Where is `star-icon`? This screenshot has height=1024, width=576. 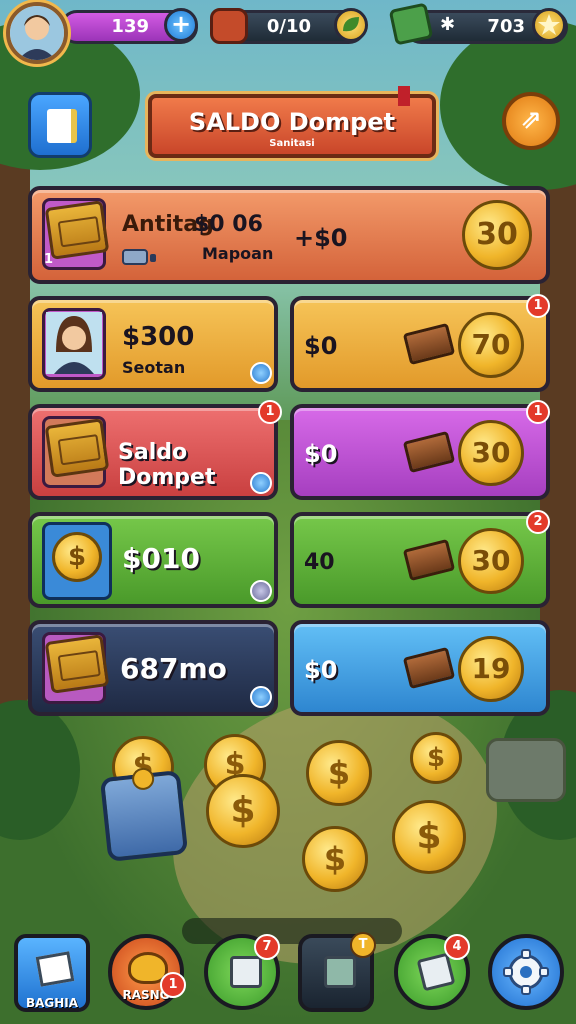 star-icon is located at coordinates (549, 24).